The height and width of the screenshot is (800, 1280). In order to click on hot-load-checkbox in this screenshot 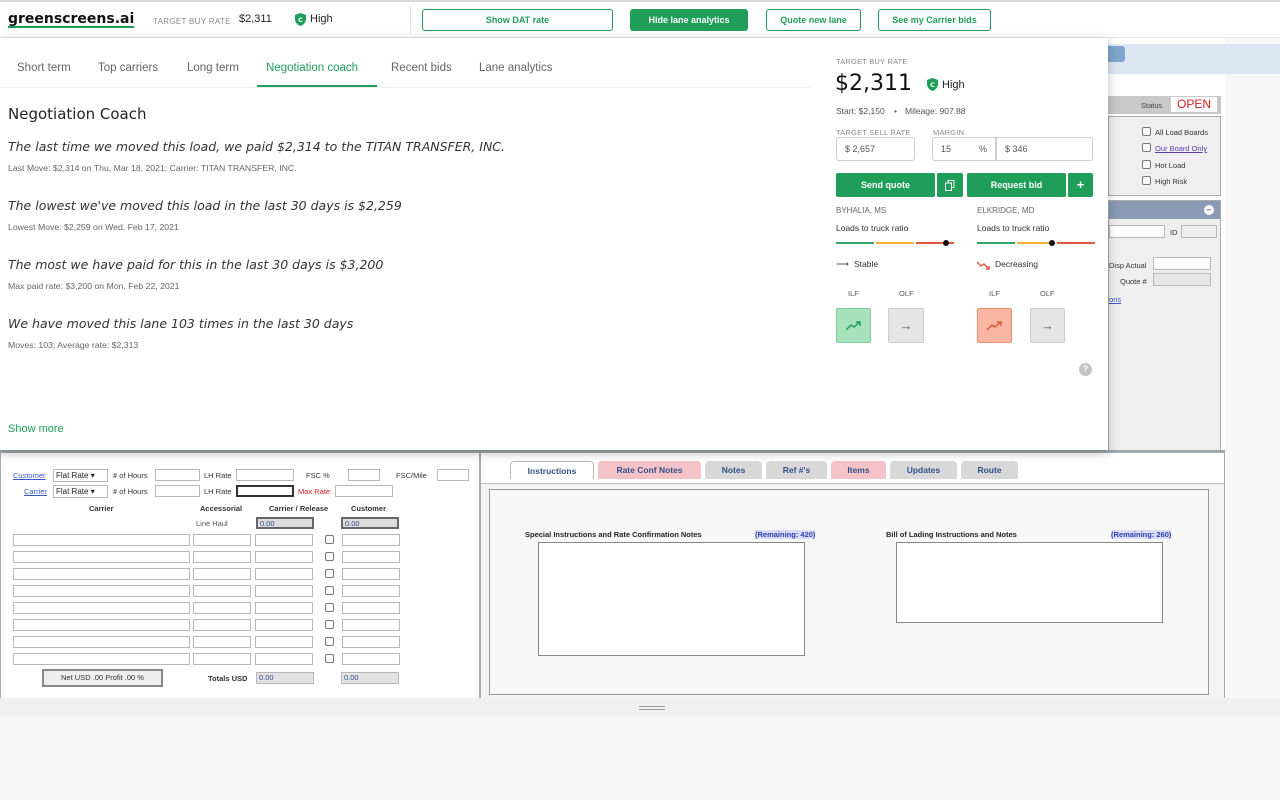, I will do `click(1146, 164)`.